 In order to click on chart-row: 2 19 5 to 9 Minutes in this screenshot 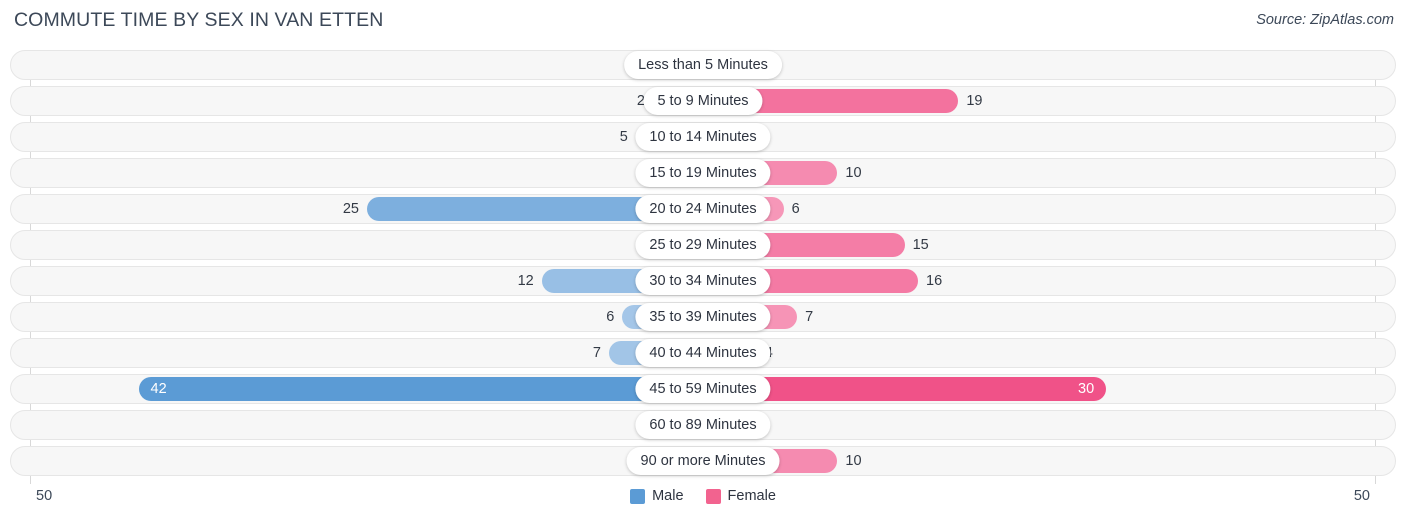, I will do `click(703, 101)`.